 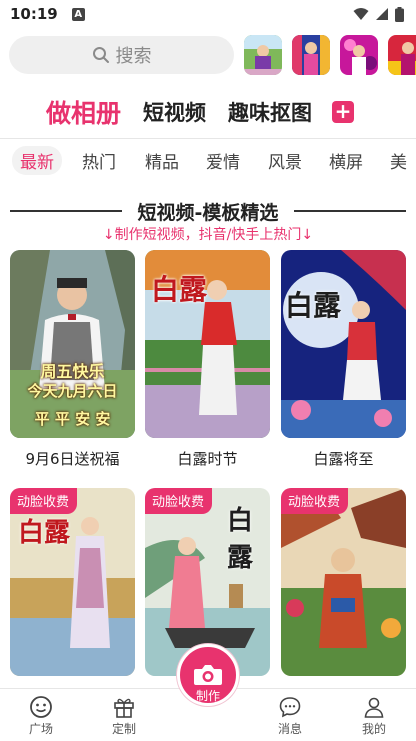 I want to click on nav-label: 广场, so click(x=40, y=729).